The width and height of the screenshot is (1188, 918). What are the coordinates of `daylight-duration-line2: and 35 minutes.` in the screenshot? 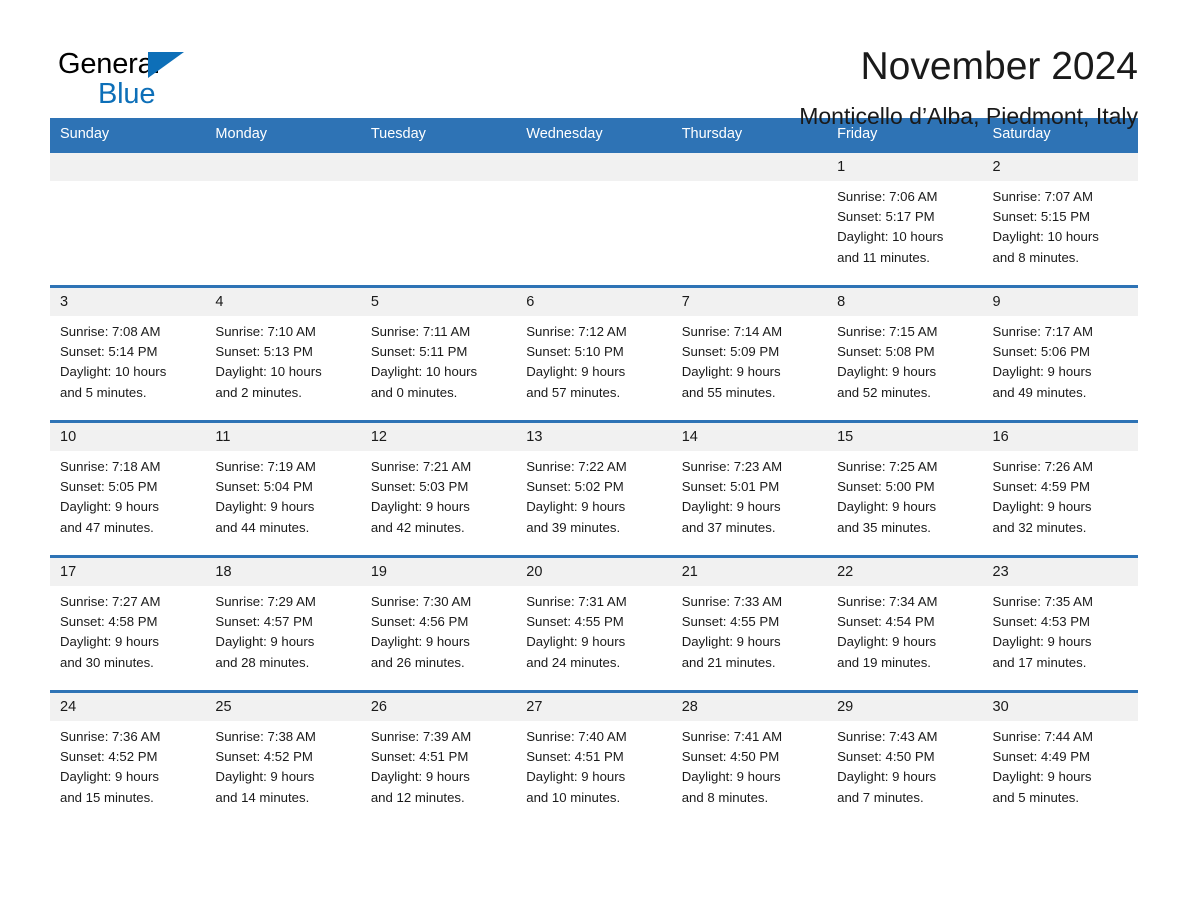 It's located at (884, 527).